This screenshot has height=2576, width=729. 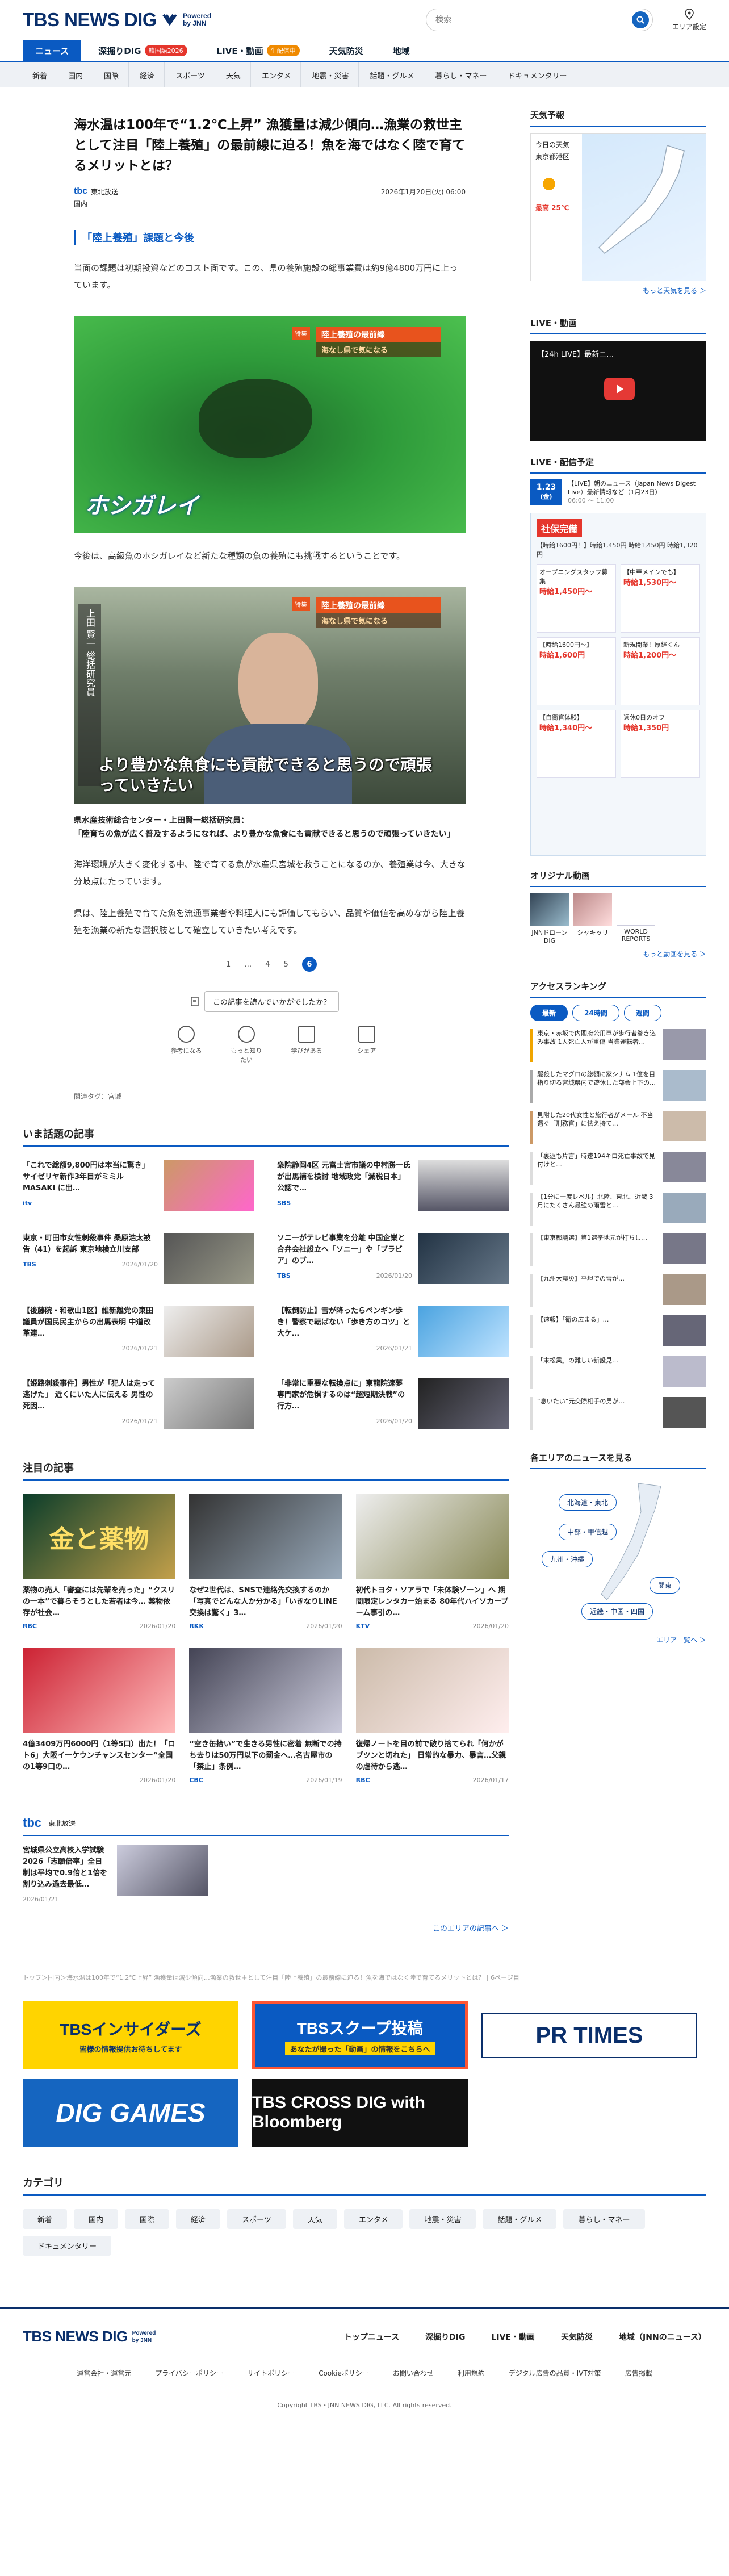 I want to click on category-link: 新着, so click(x=40, y=74).